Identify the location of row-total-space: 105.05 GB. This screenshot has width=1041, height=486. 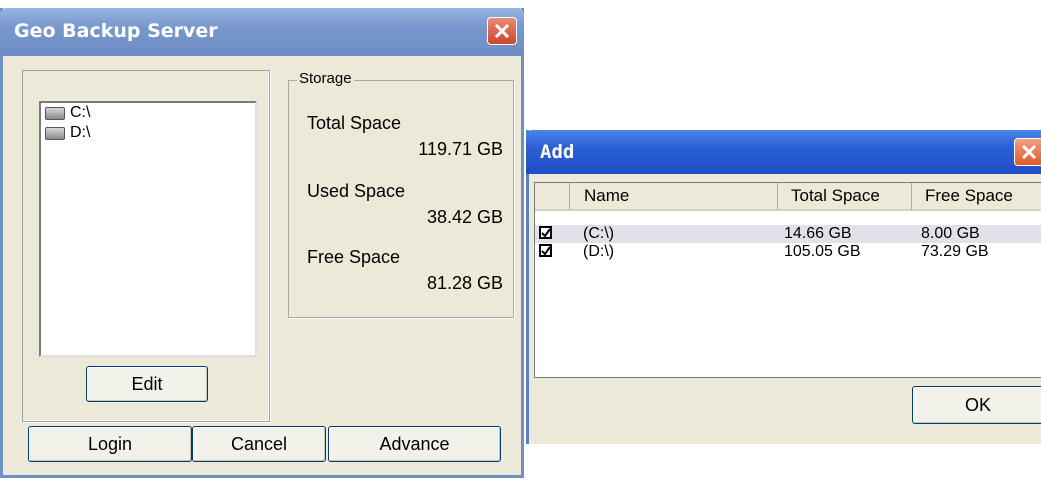
(822, 251).